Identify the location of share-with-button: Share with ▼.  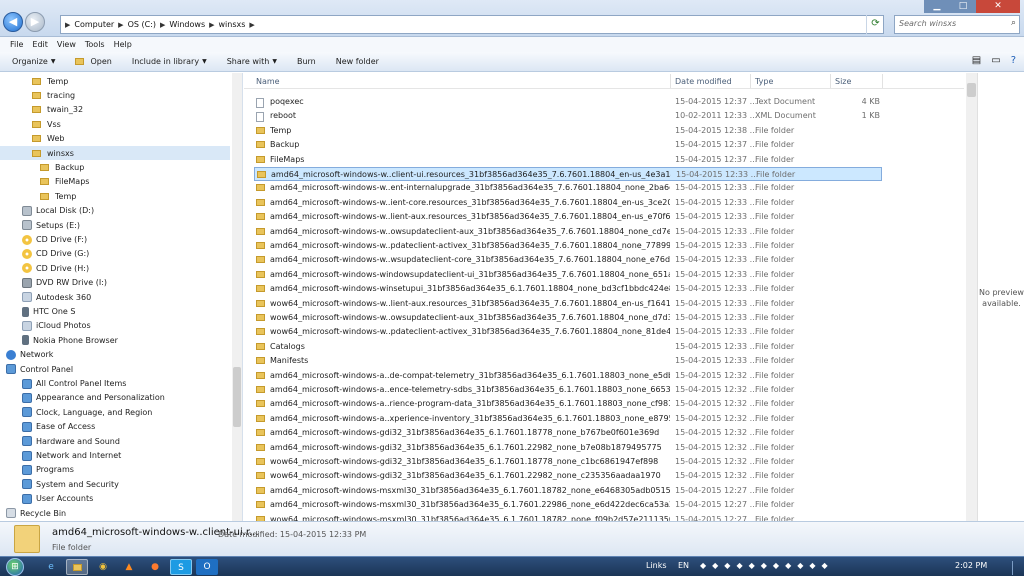
(252, 61).